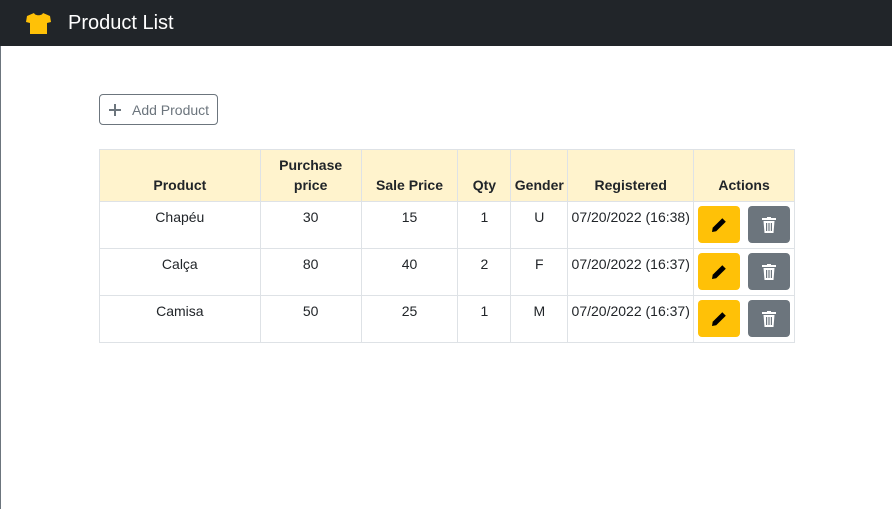  I want to click on navbar: Product List, so click(446, 23).